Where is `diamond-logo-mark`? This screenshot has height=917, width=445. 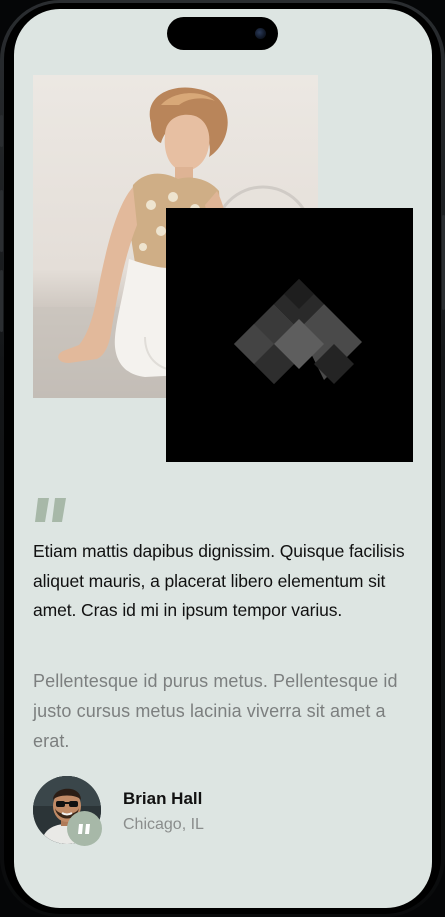
diamond-logo-mark is located at coordinates (298, 331).